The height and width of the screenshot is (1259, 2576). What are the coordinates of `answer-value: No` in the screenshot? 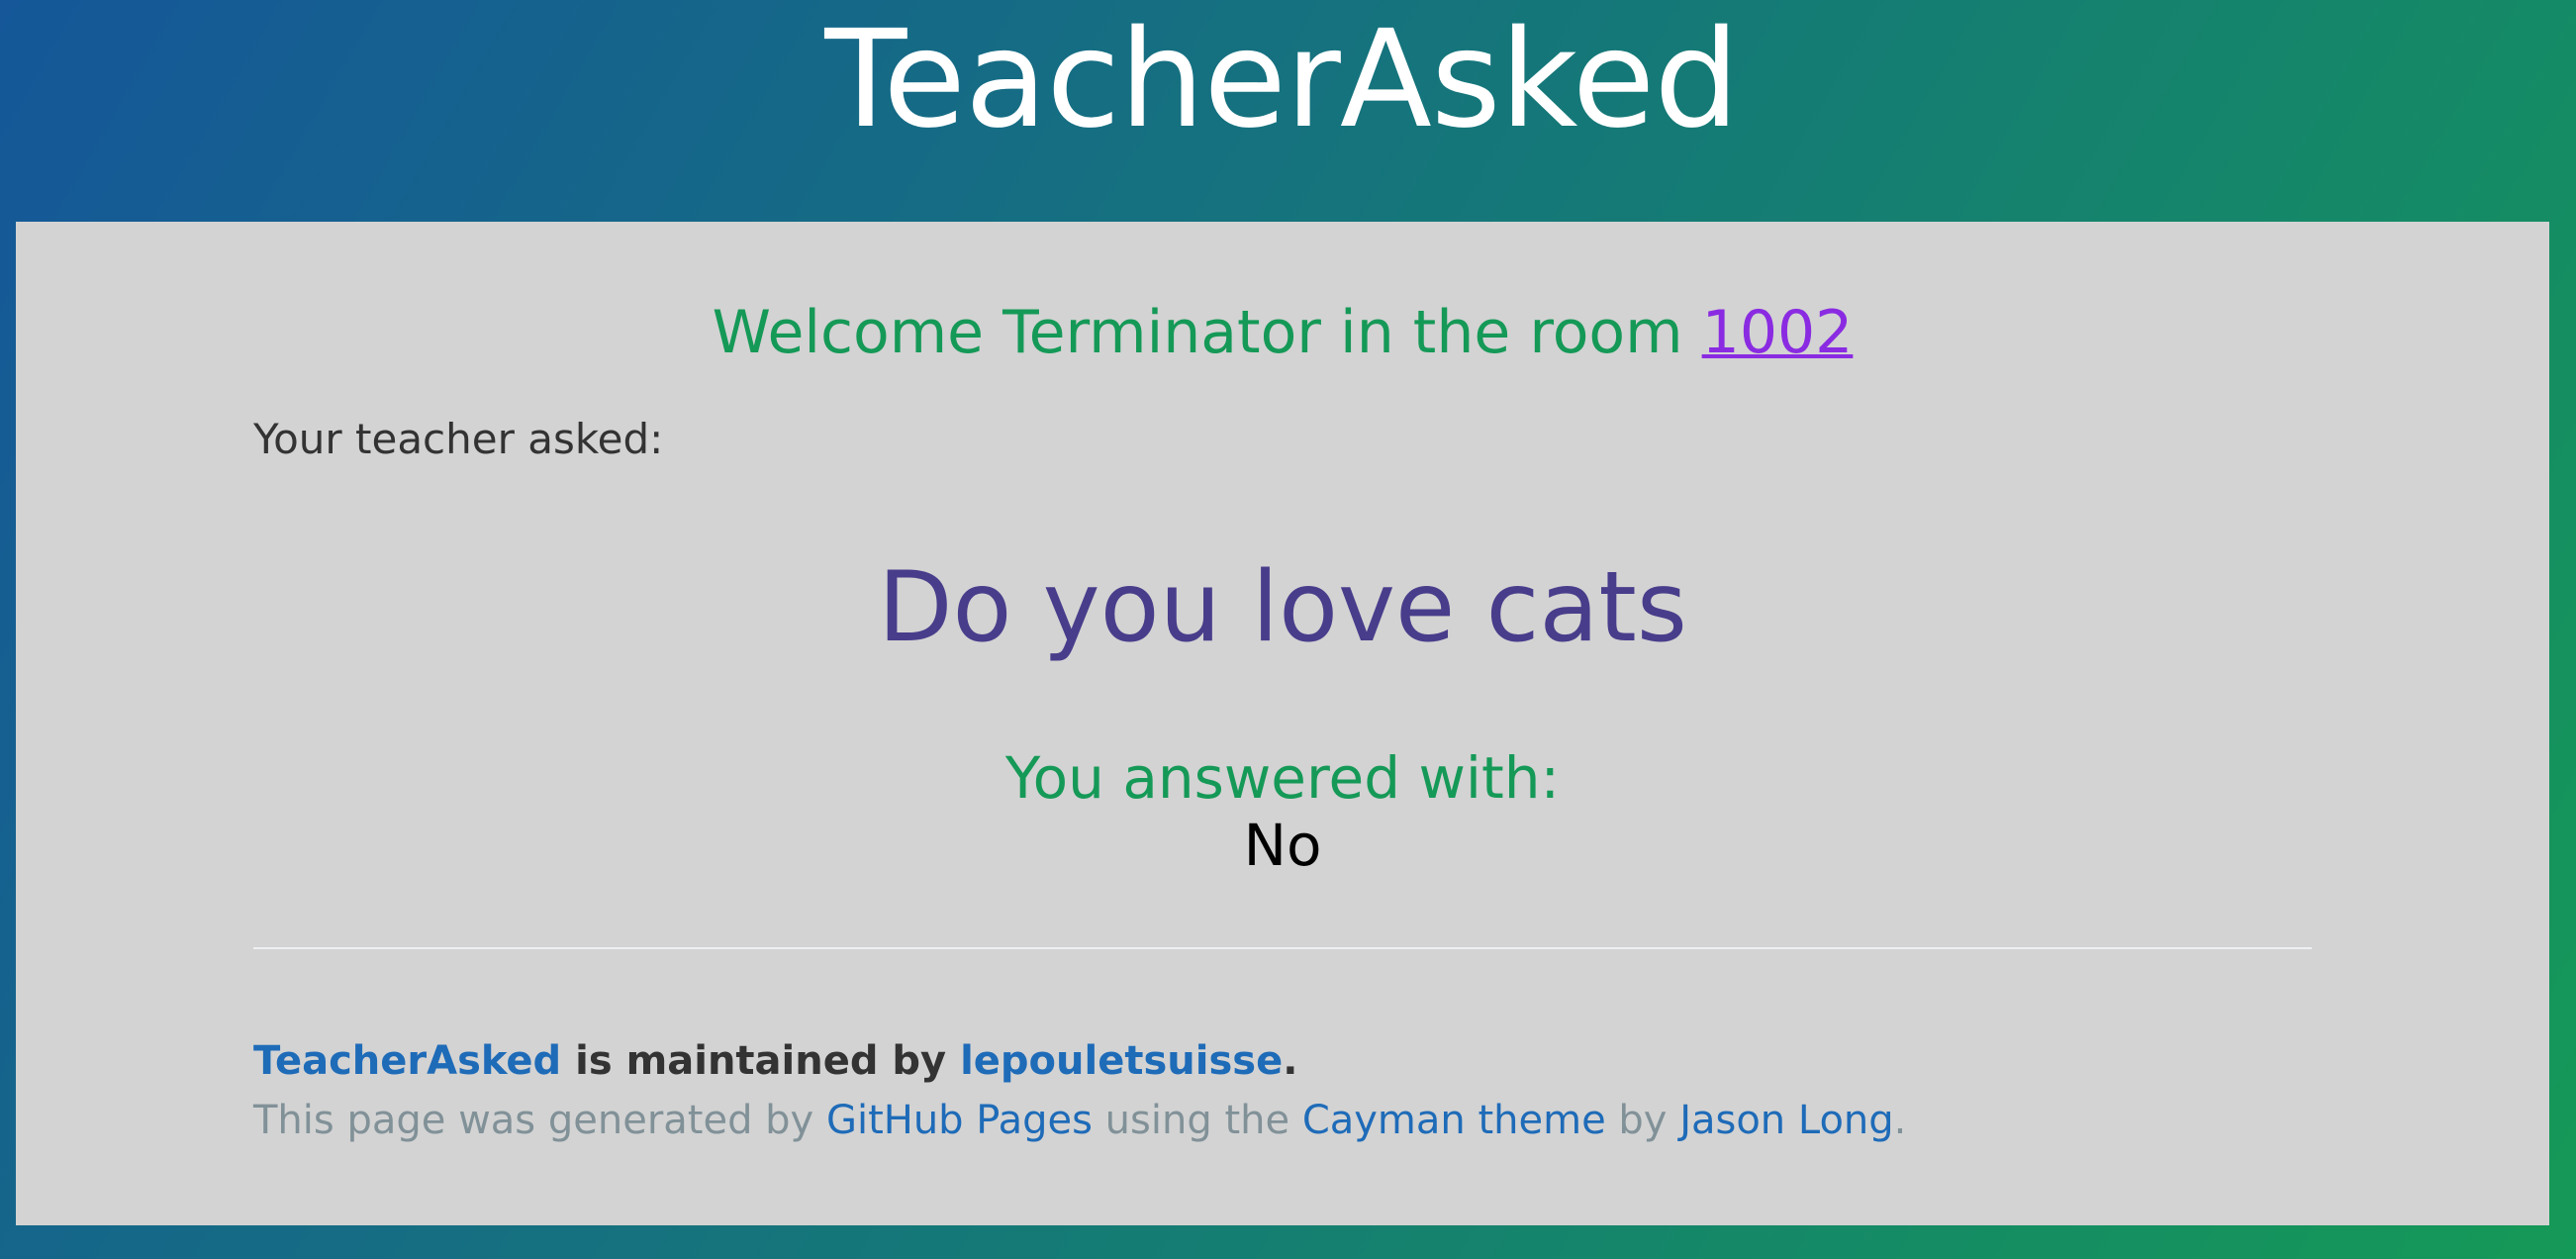 It's located at (1282, 845).